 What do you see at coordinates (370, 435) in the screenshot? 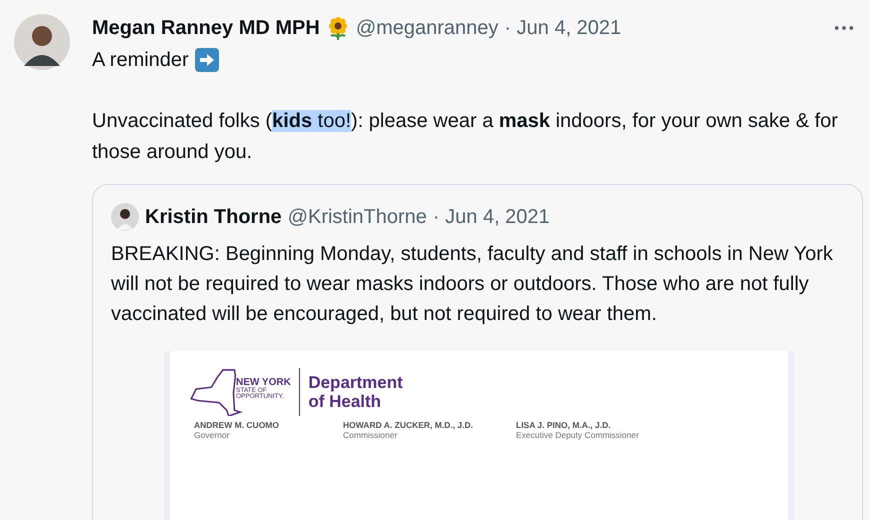
I see `official-title: Commissioner` at bounding box center [370, 435].